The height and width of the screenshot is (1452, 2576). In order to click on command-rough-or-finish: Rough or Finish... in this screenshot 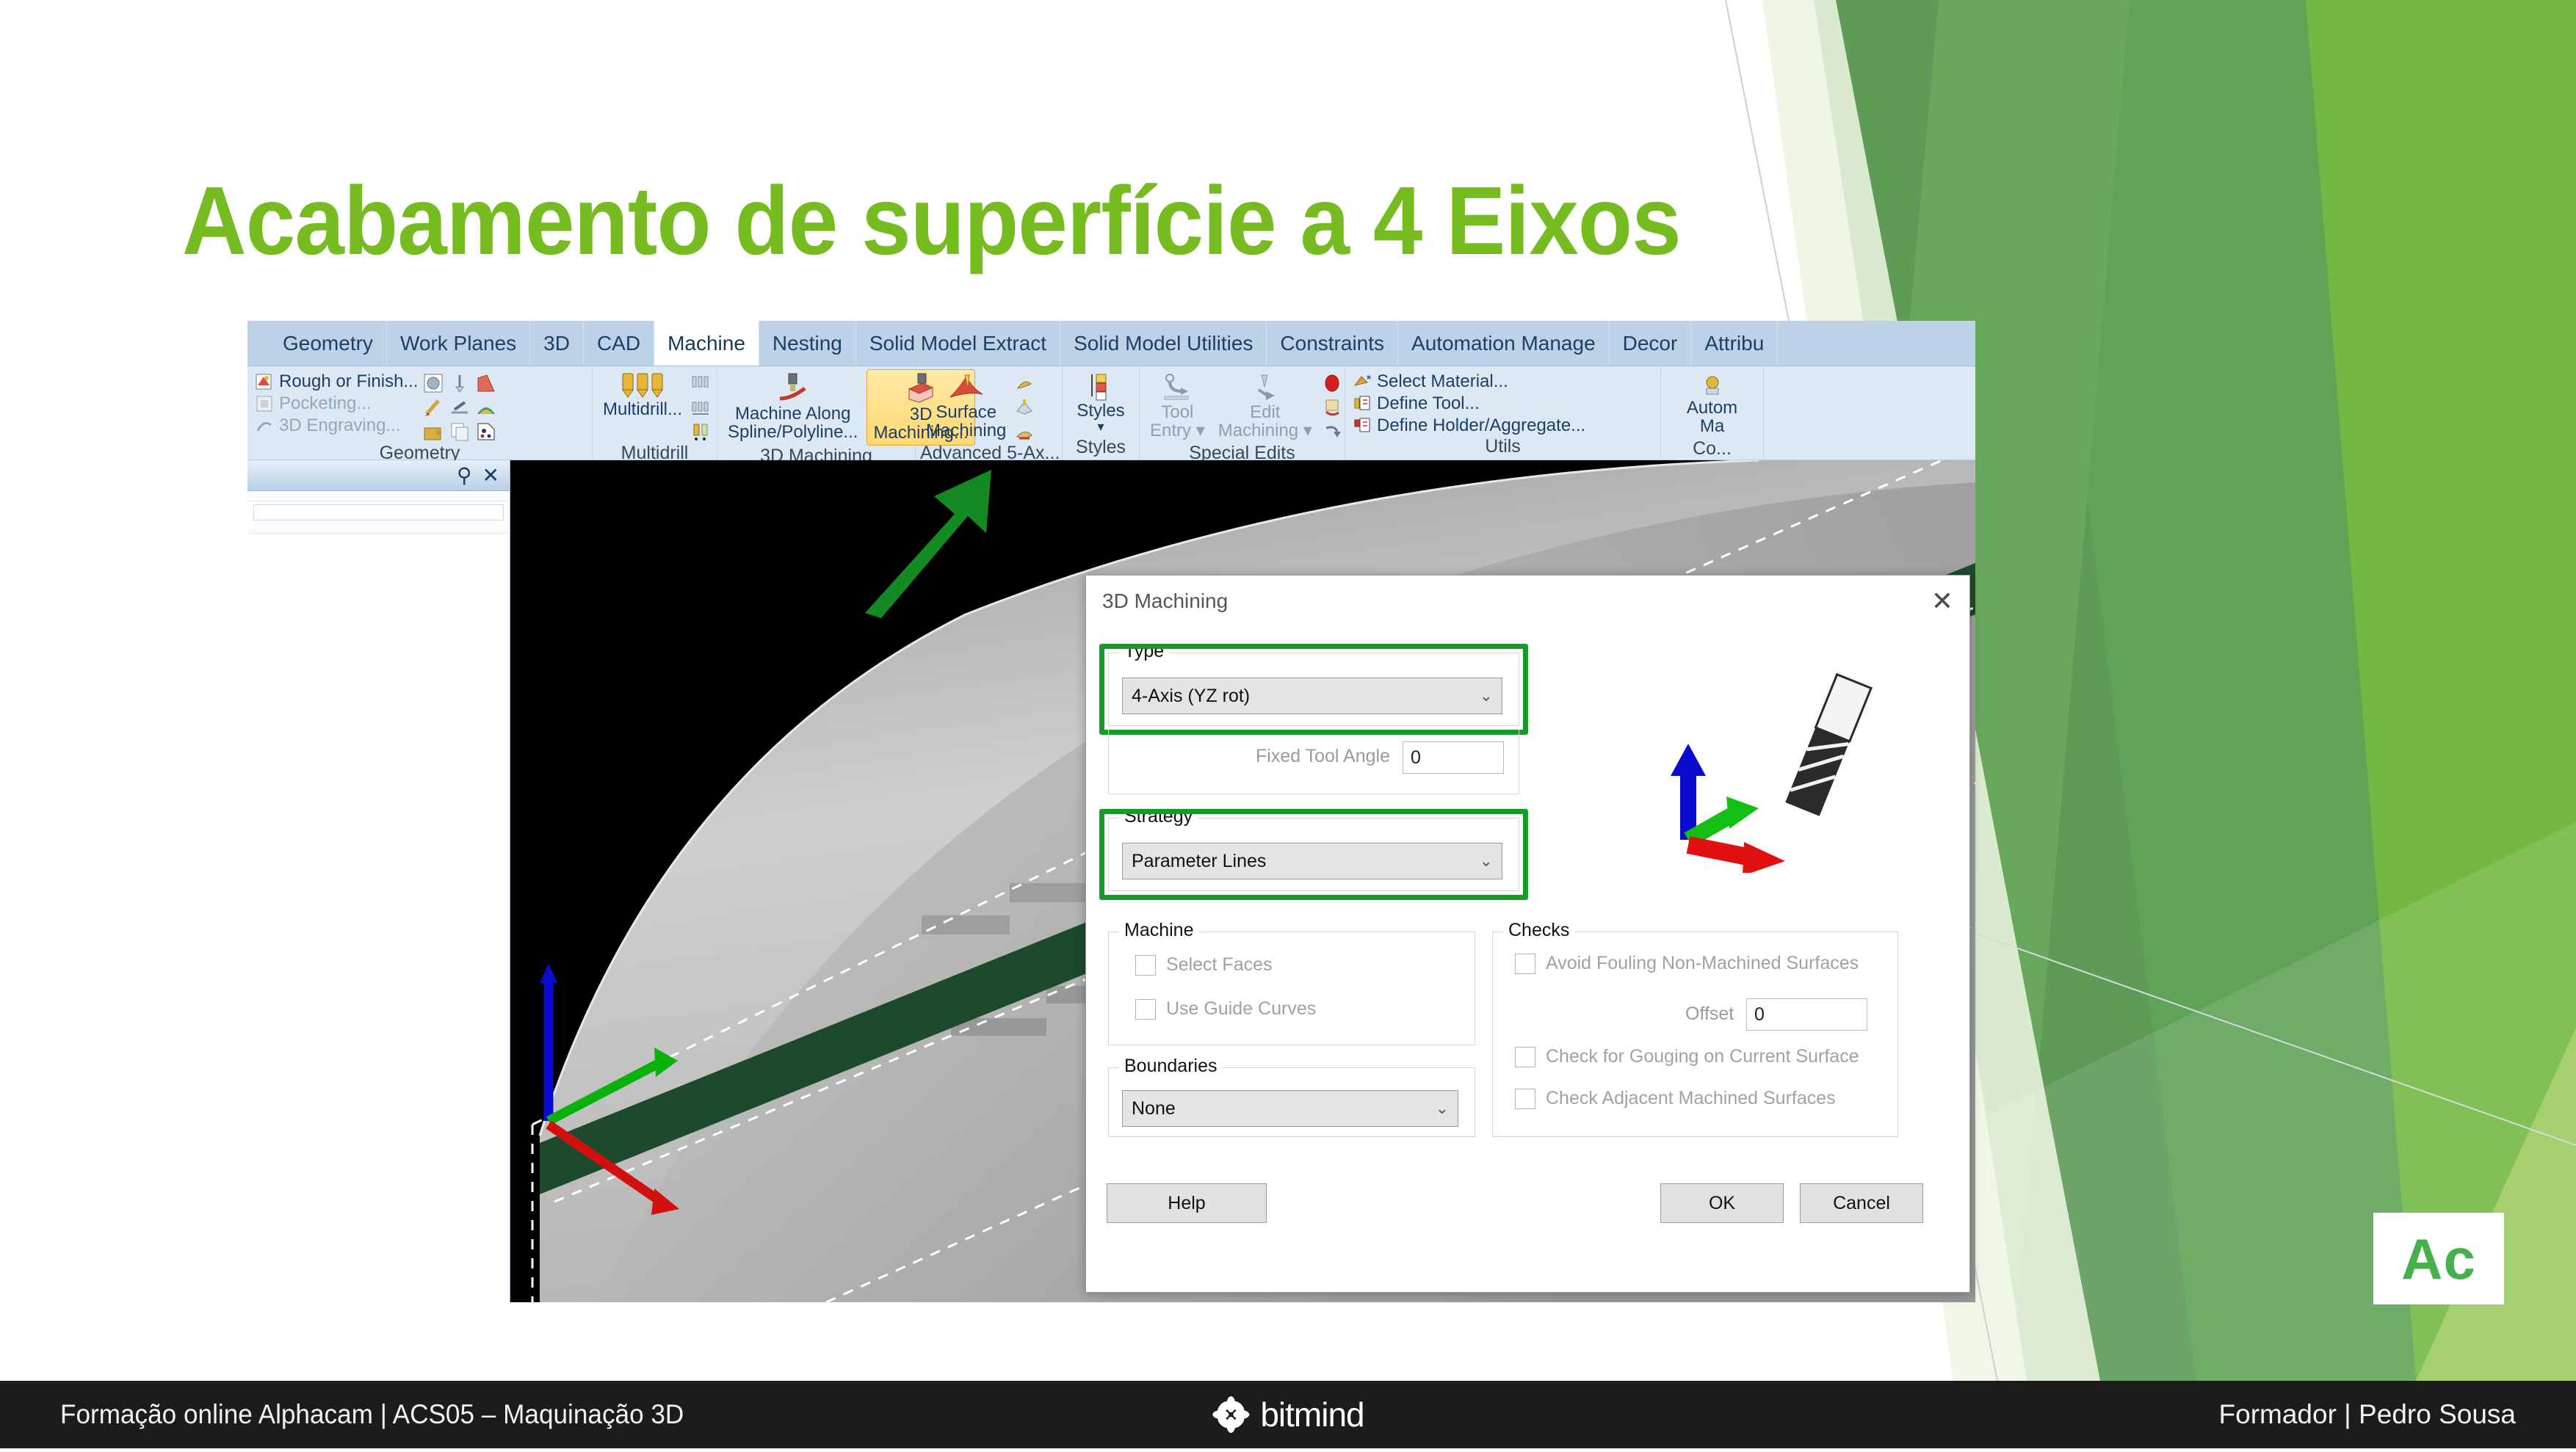, I will do `click(336, 381)`.